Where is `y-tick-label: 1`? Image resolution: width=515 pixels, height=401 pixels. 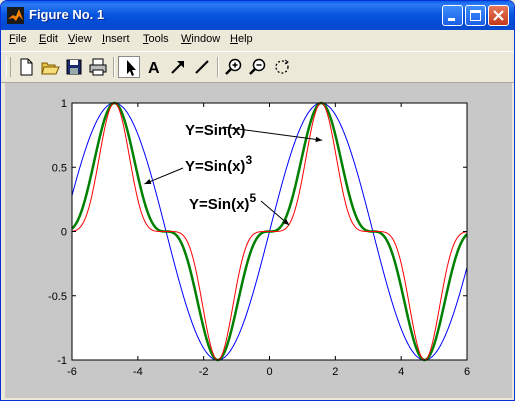 y-tick-label: 1 is located at coordinates (64, 104).